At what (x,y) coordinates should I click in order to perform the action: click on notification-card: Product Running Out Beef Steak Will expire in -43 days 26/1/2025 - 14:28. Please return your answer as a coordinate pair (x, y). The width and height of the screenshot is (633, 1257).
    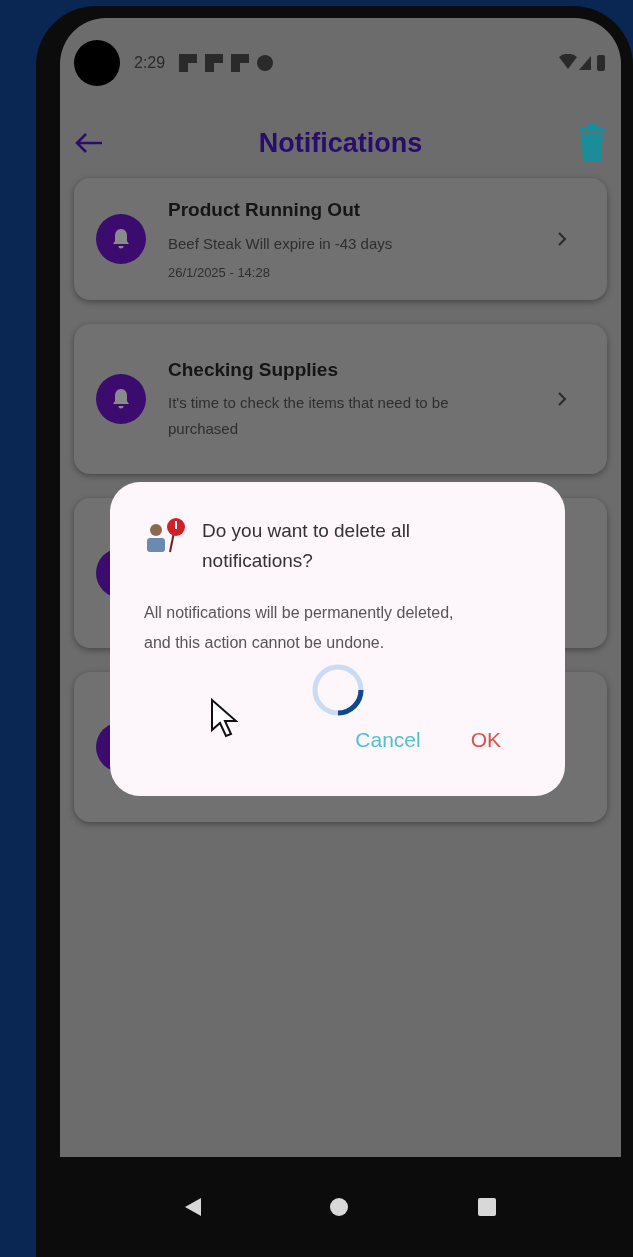
    Looking at the image, I should click on (340, 239).